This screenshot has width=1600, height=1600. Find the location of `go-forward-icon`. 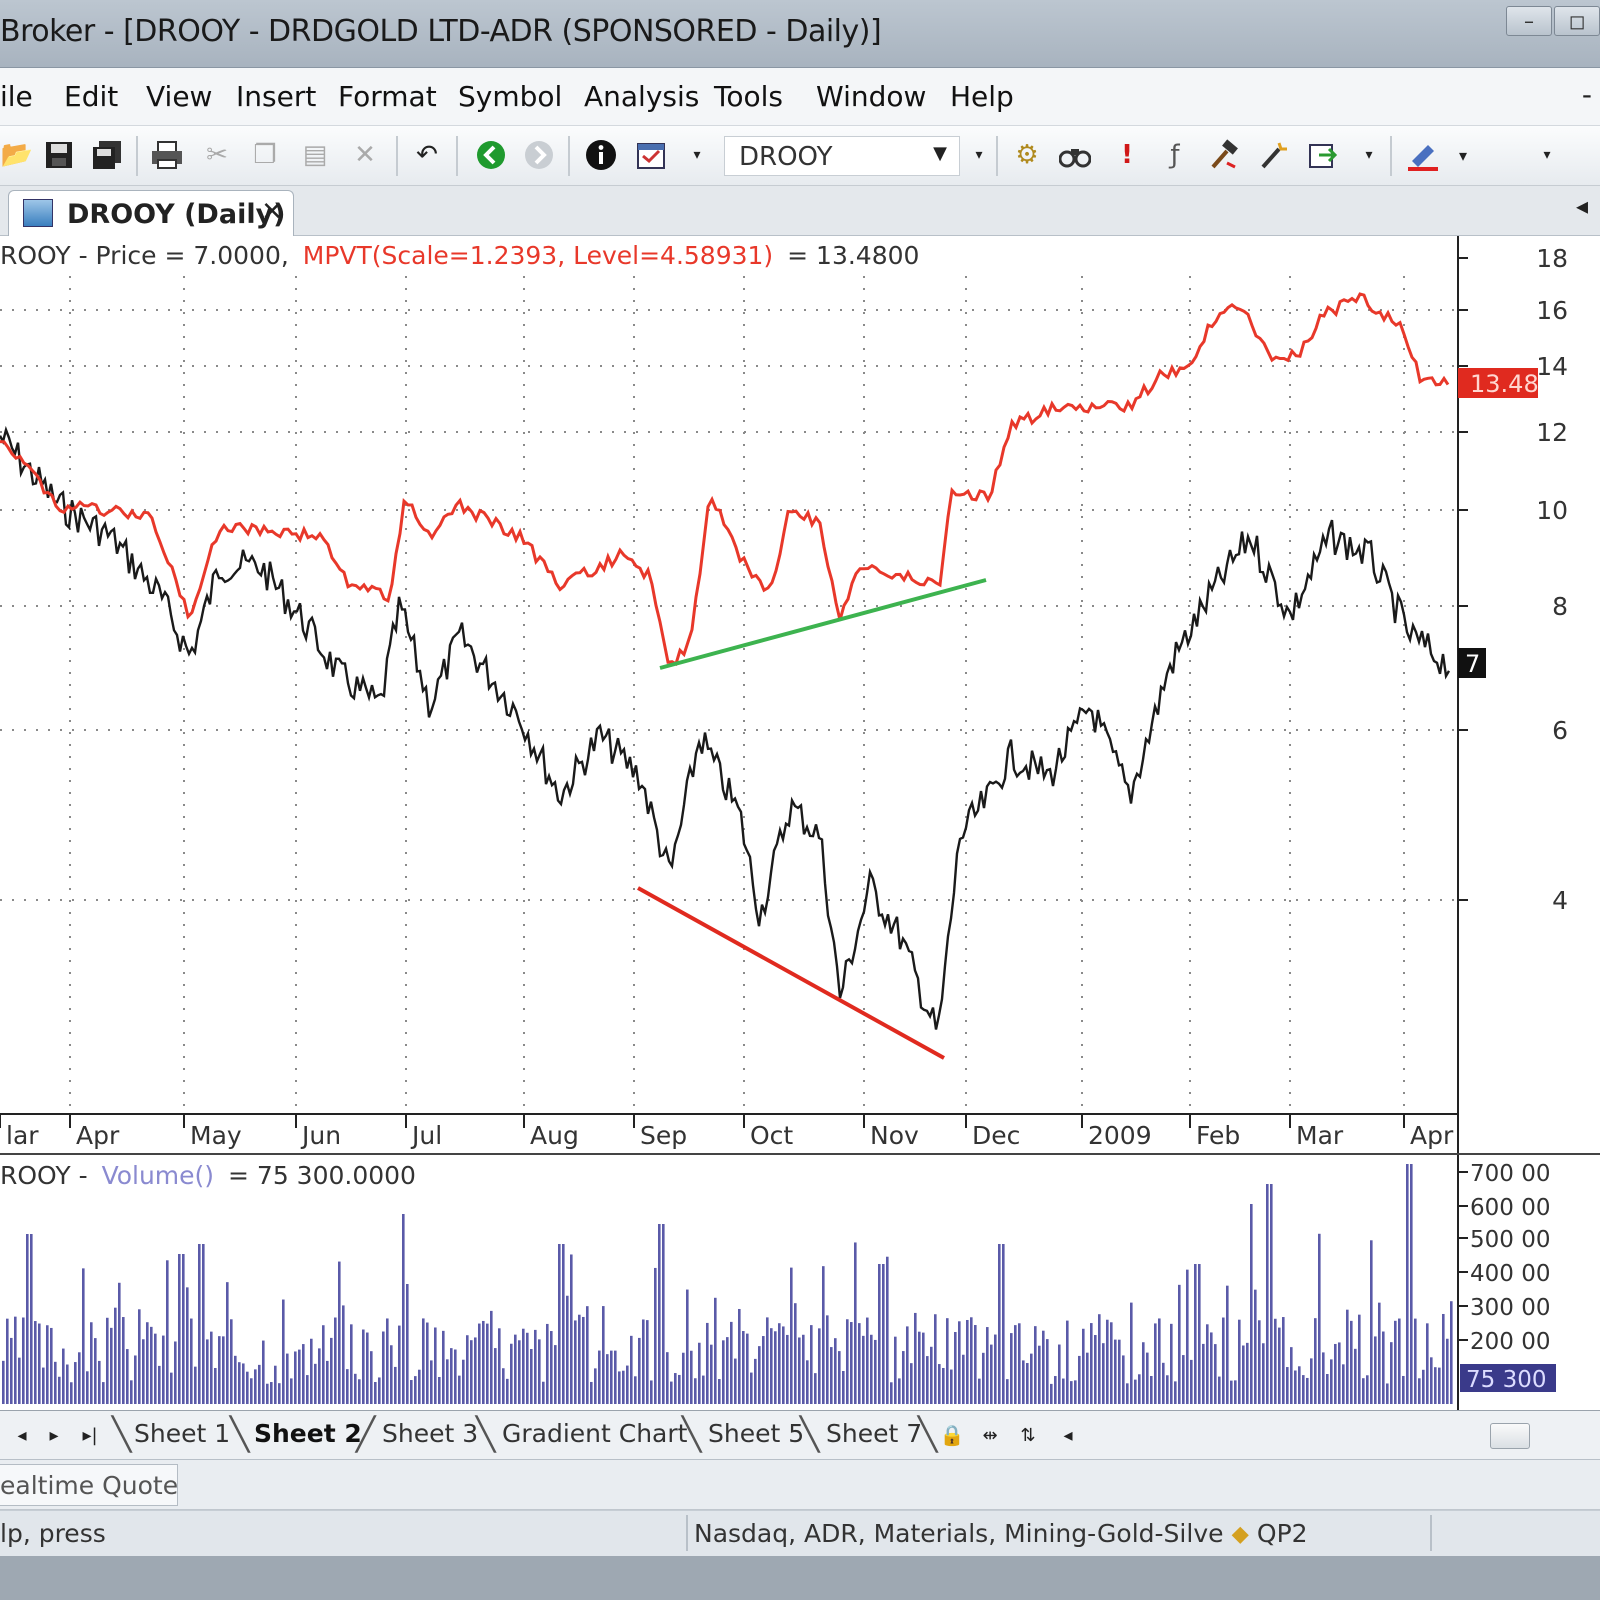

go-forward-icon is located at coordinates (491, 155).